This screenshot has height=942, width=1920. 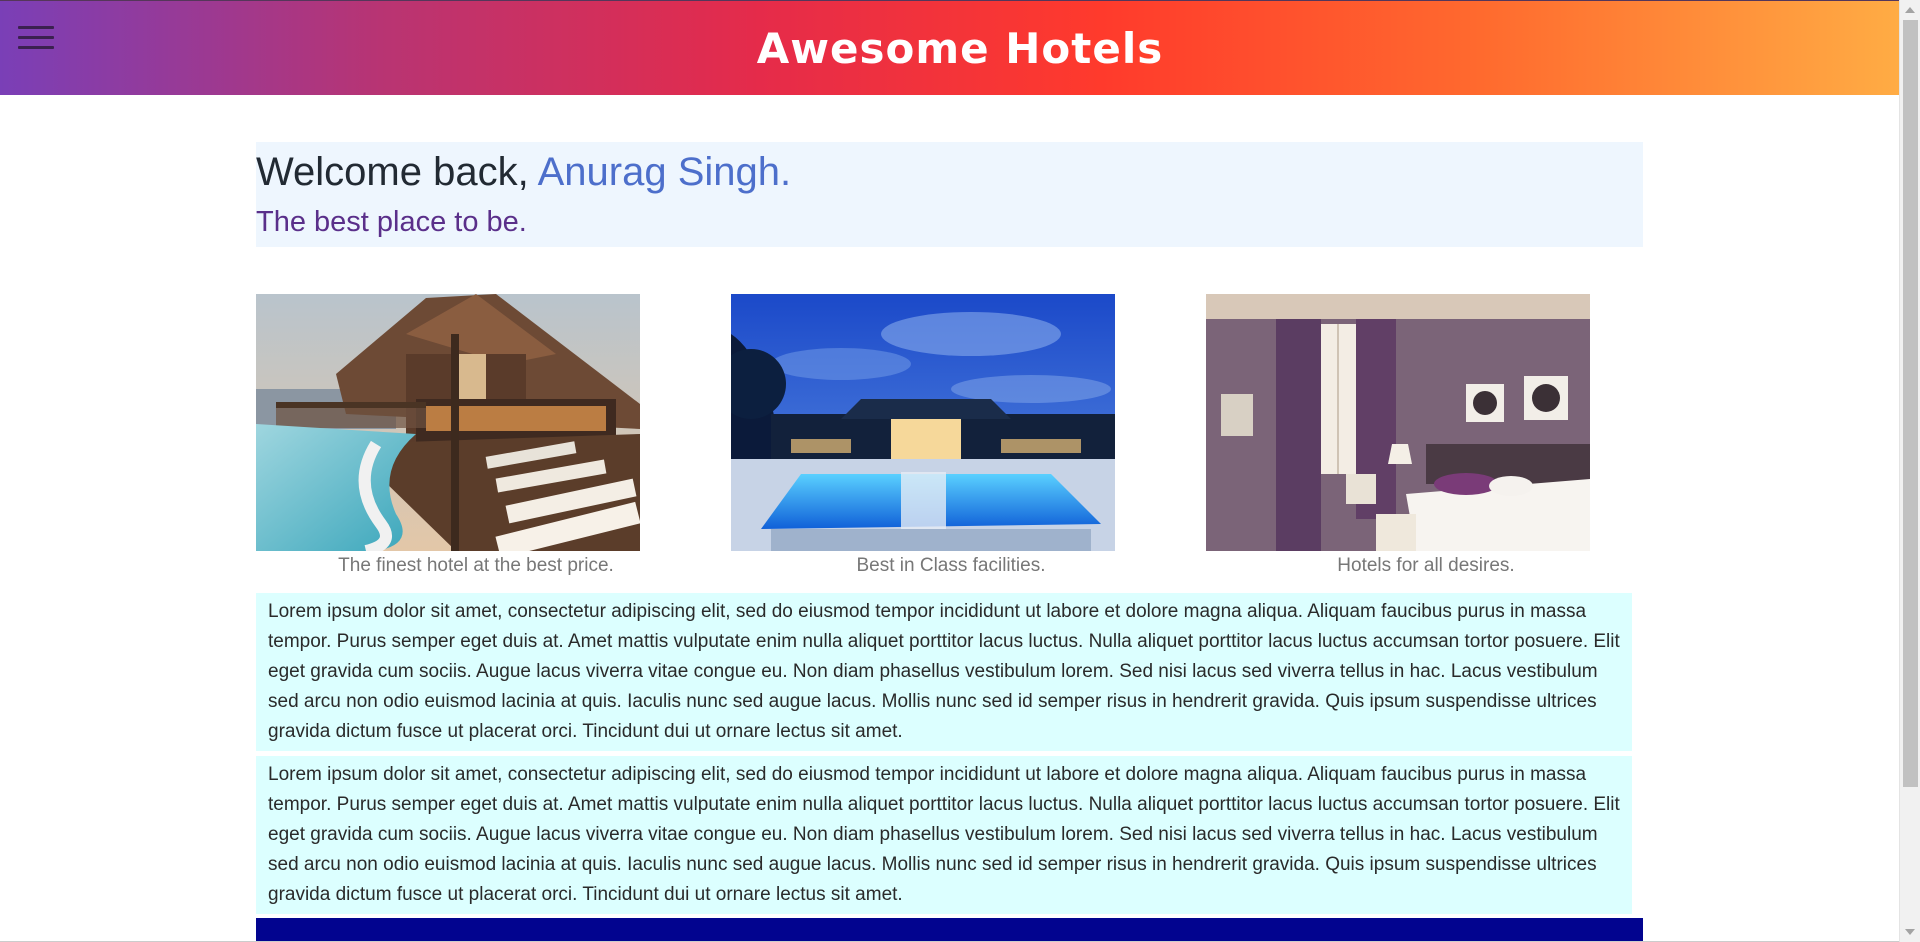 I want to click on site-header: Awesome Hotels, so click(x=949, y=47).